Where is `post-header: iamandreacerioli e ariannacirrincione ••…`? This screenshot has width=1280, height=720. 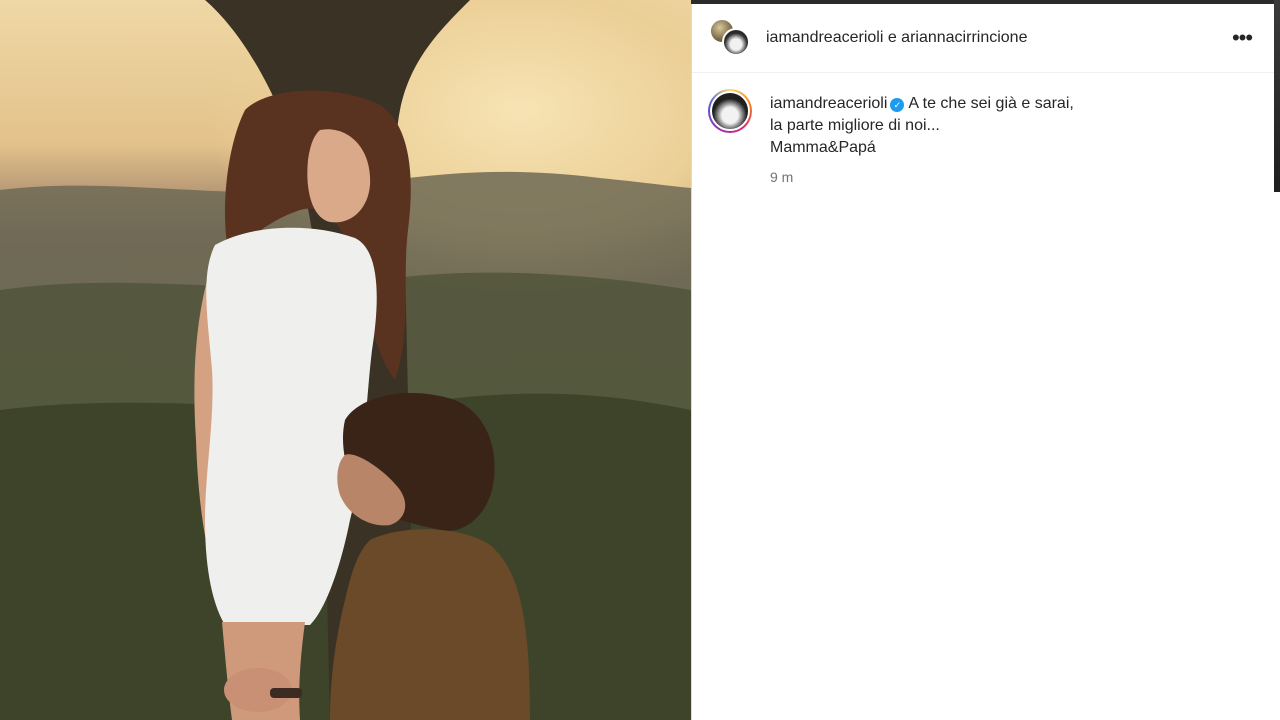
post-header: iamandreacerioli e ariannacirrincione ••… is located at coordinates (983, 38).